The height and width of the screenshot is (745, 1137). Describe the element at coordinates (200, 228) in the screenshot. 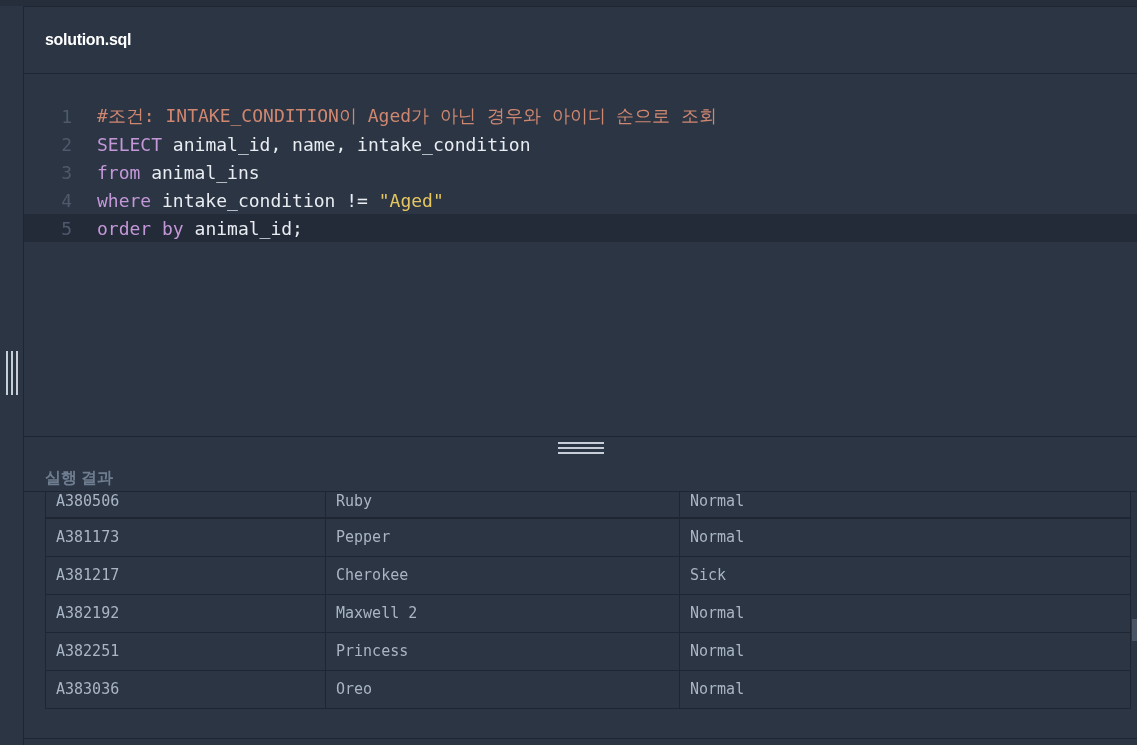

I see `code-line: order by animal_id;` at that location.